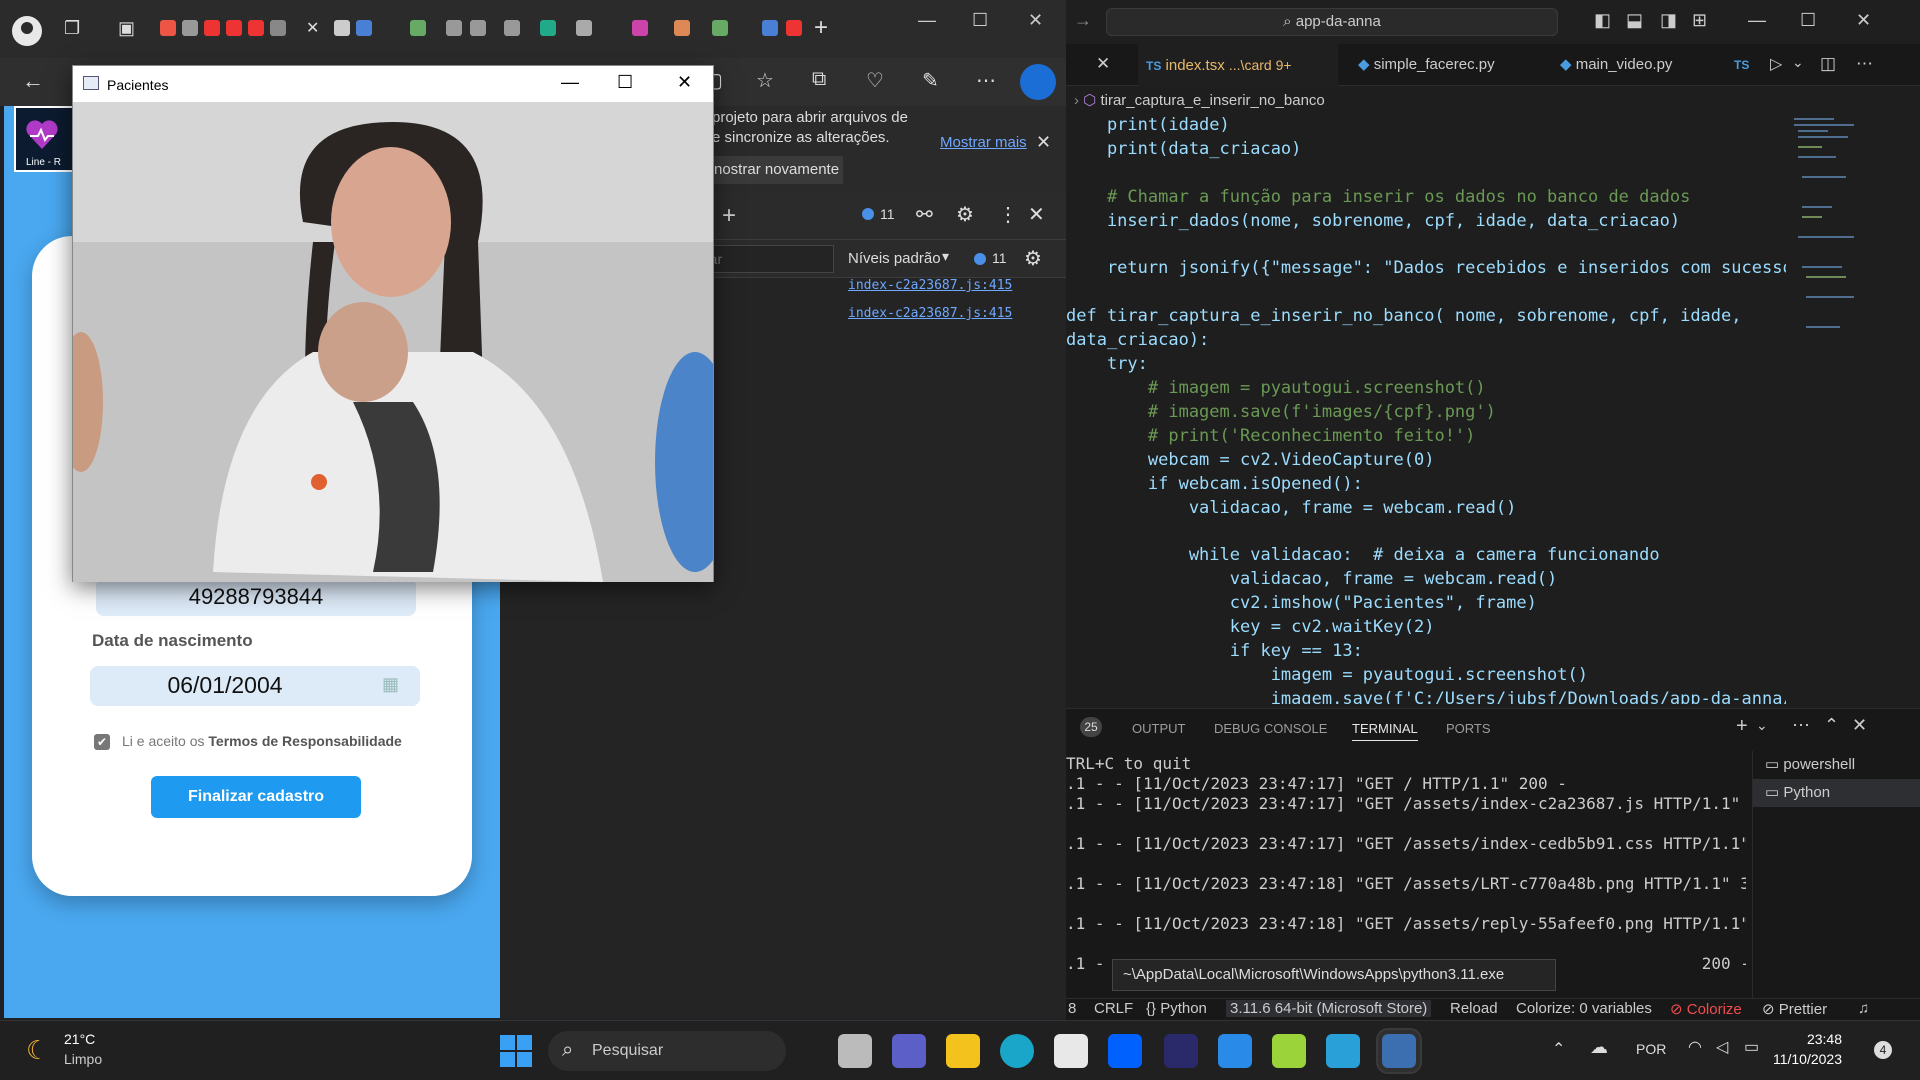  Describe the element at coordinates (965, 214) in the screenshot. I see `settings-gear-icon: ⚙` at that location.